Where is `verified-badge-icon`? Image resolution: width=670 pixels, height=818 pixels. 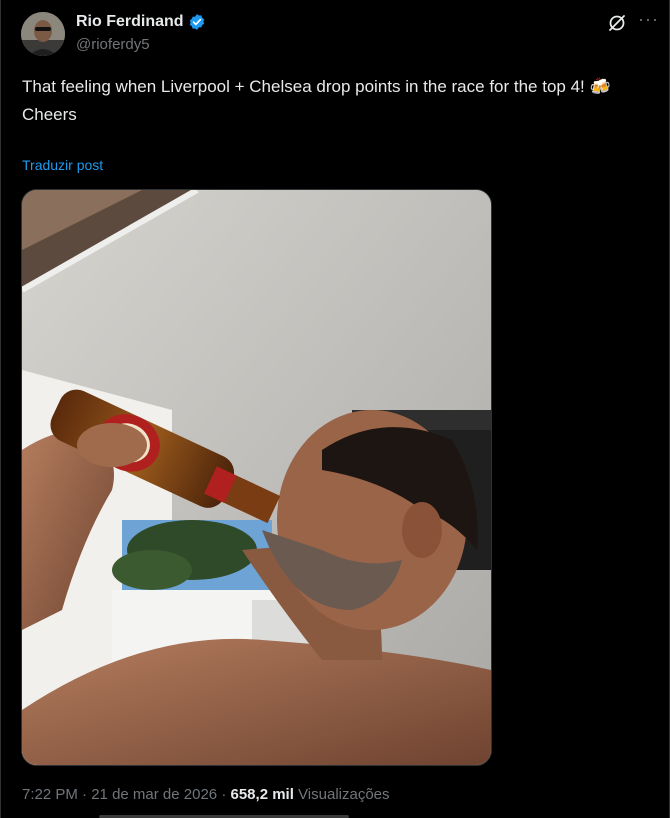 verified-badge-icon is located at coordinates (197, 22).